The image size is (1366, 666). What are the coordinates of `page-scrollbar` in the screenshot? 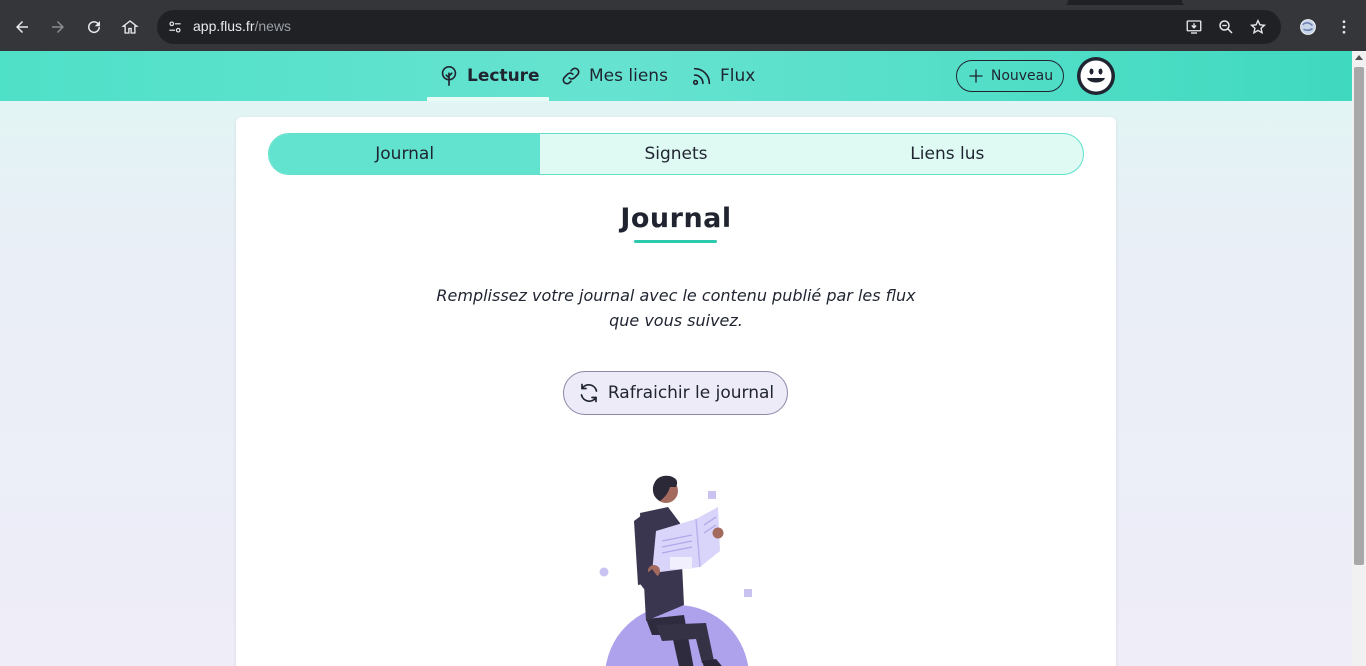 It's located at (1359, 358).